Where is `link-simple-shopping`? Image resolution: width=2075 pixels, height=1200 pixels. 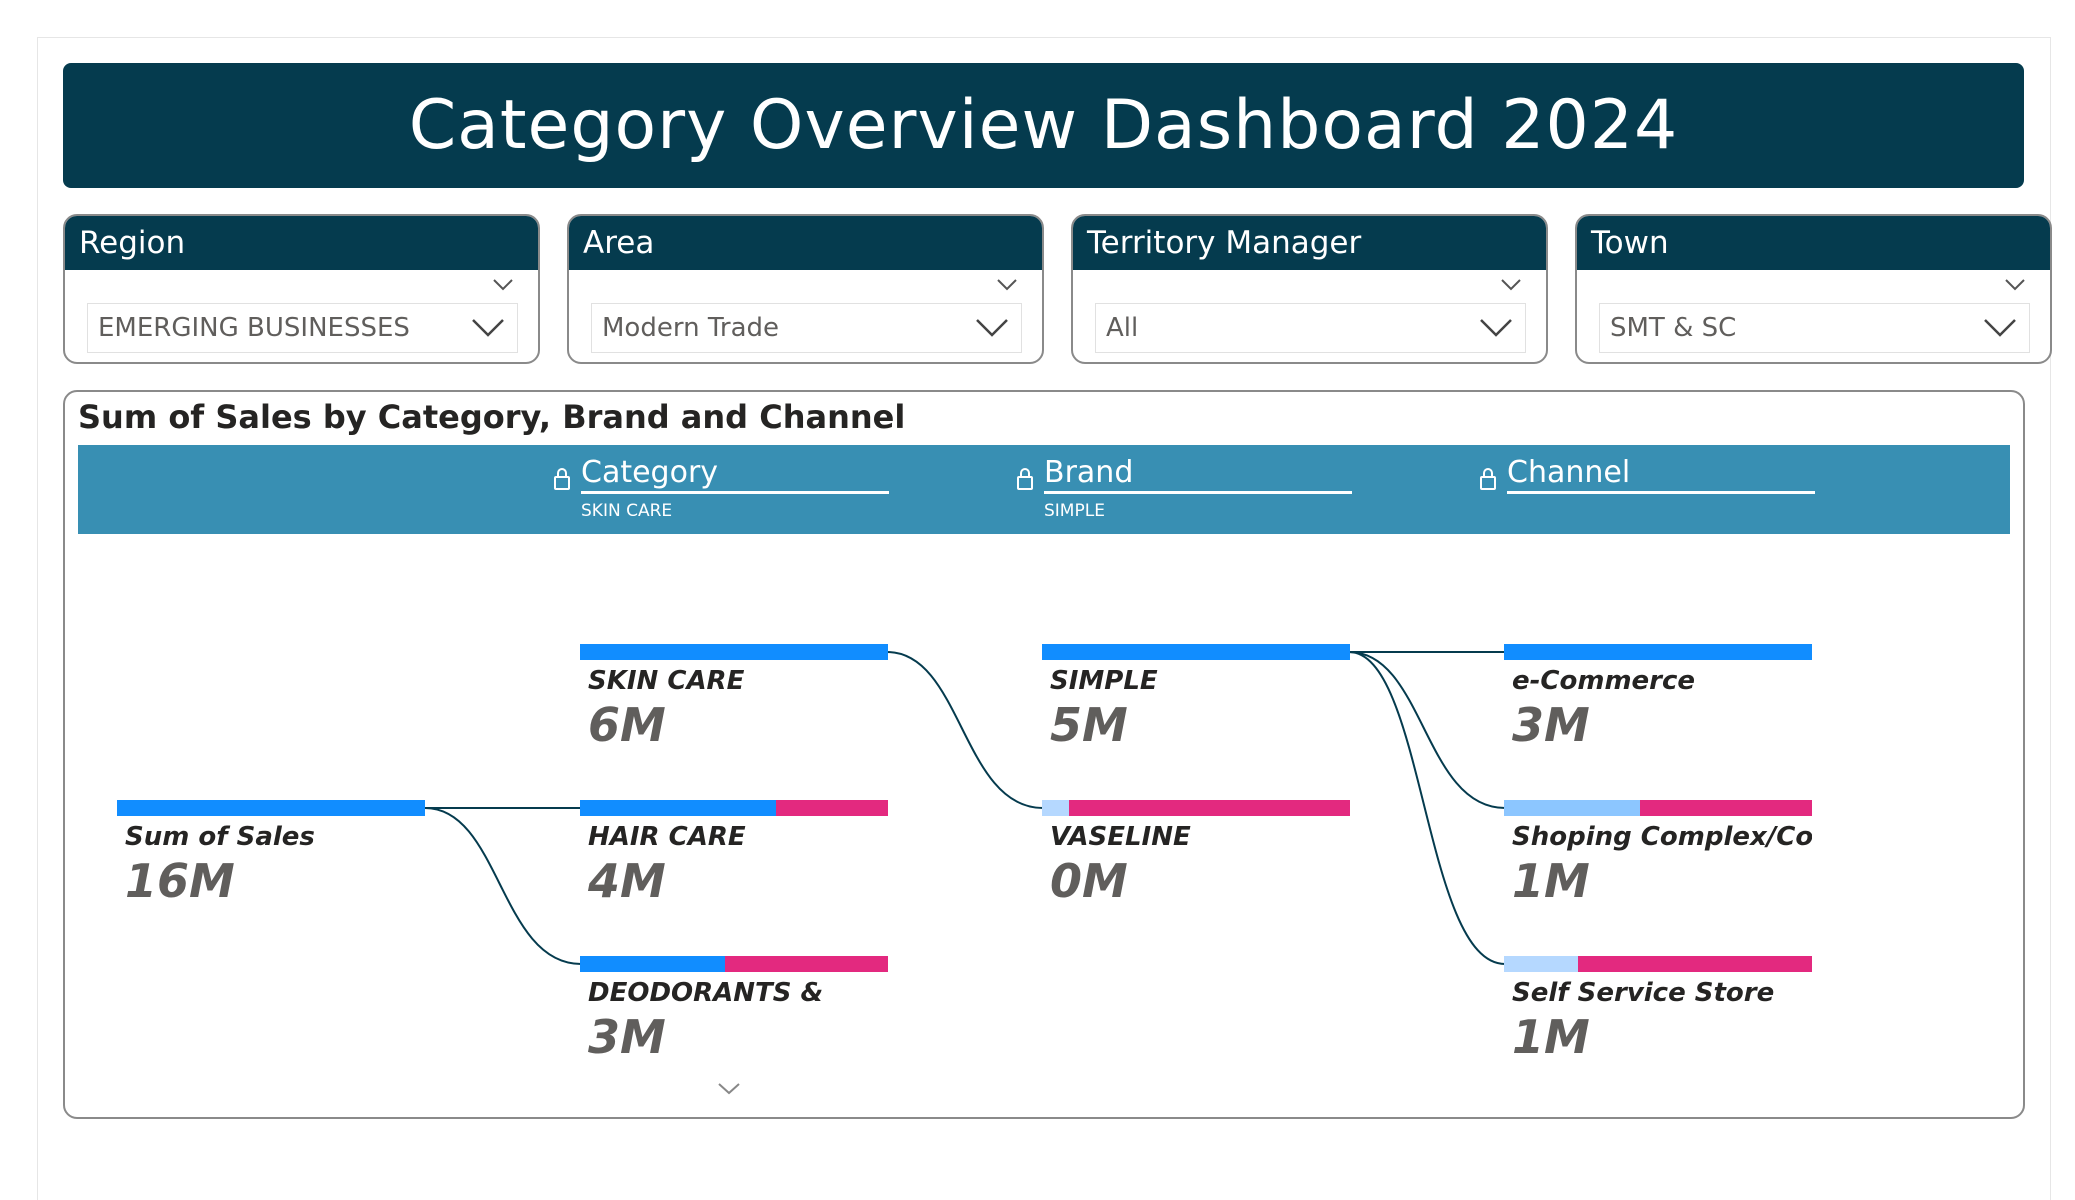 link-simple-shopping is located at coordinates (1427, 730).